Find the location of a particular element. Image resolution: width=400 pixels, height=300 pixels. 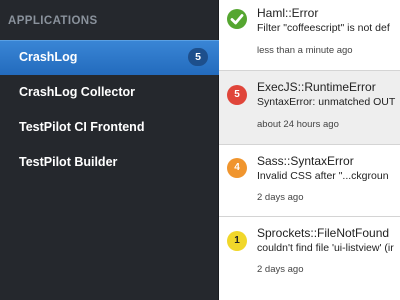

error-title: Sprockets::FileNotFound is located at coordinates (323, 233).